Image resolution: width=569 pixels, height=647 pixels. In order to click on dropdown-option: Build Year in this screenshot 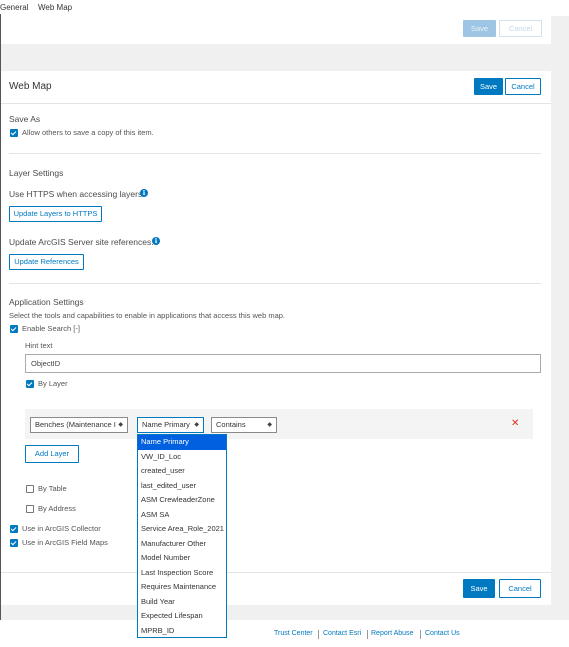, I will do `click(182, 602)`.